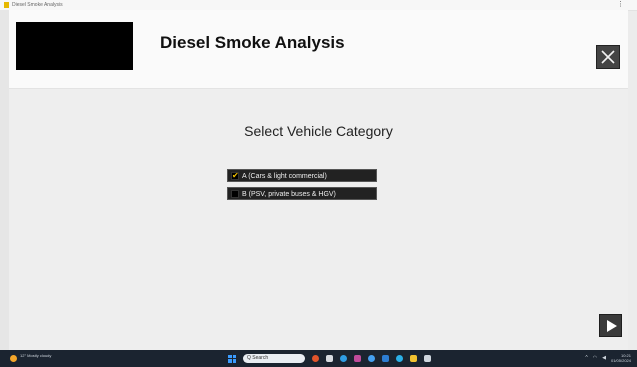 The width and height of the screenshot is (637, 367). What do you see at coordinates (621, 5) in the screenshot?
I see `window-menu-icon: ⋮` at bounding box center [621, 5].